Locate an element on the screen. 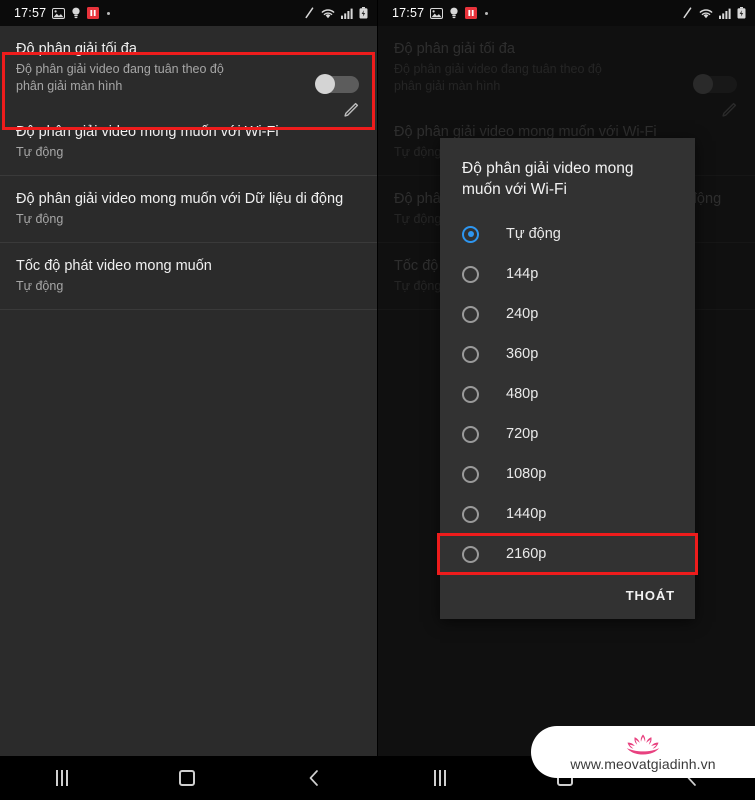  setting-title: Tốc độ phát video mong muốn is located at coordinates (114, 266).